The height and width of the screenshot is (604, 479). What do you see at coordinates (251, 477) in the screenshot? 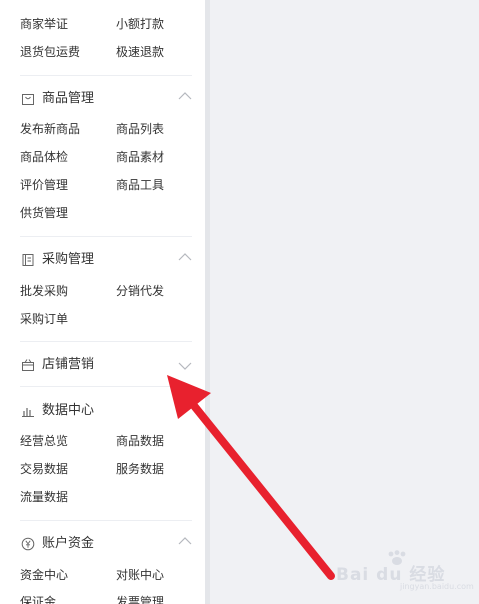
I see `annotation-arrow-icon` at bounding box center [251, 477].